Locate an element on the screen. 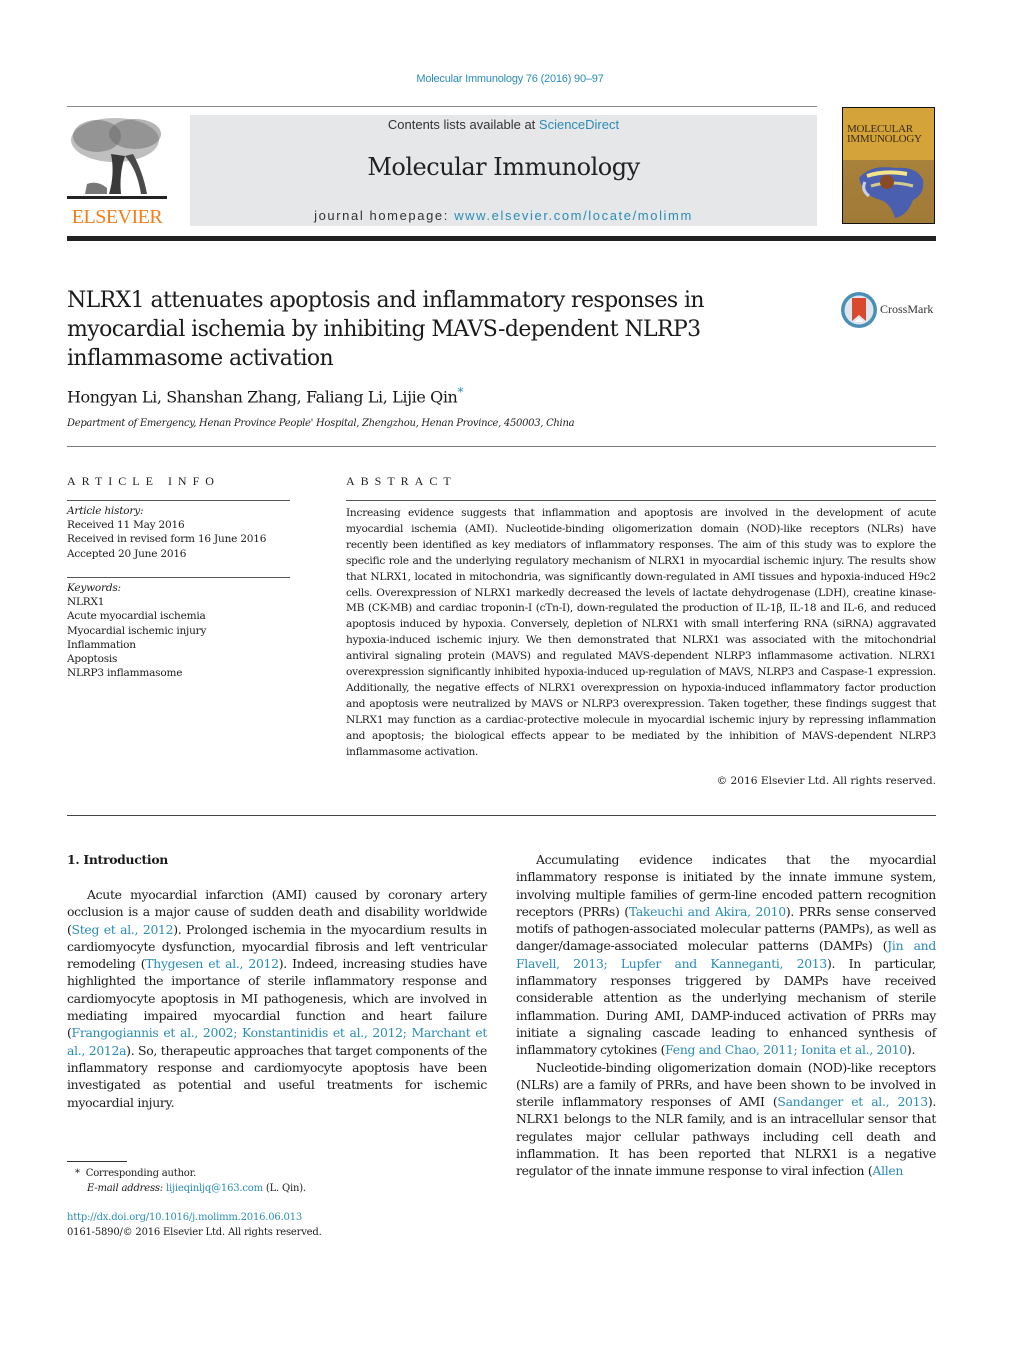 This screenshot has height=1351, width=1020. email-label: E-mail address: is located at coordinates (125, 1188).